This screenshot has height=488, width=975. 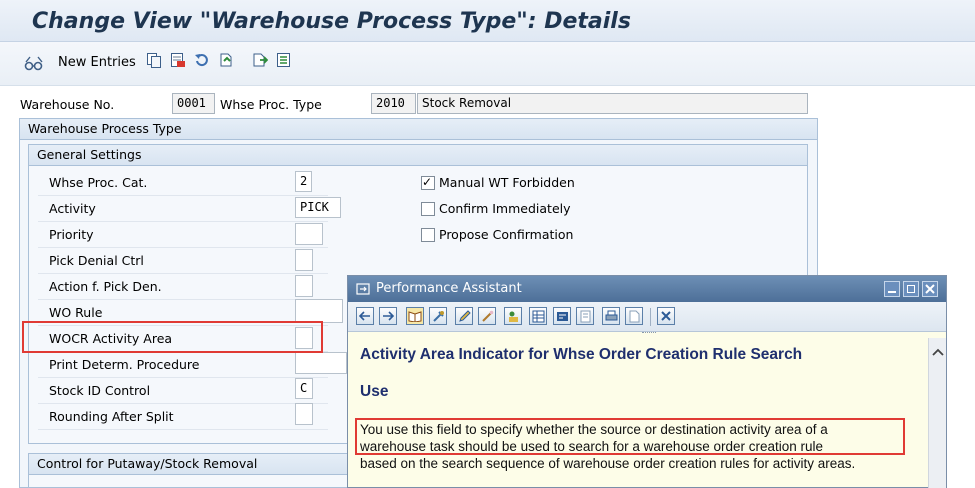 What do you see at coordinates (303, 181) in the screenshot?
I see `whse-proc-cat-field: 2` at bounding box center [303, 181].